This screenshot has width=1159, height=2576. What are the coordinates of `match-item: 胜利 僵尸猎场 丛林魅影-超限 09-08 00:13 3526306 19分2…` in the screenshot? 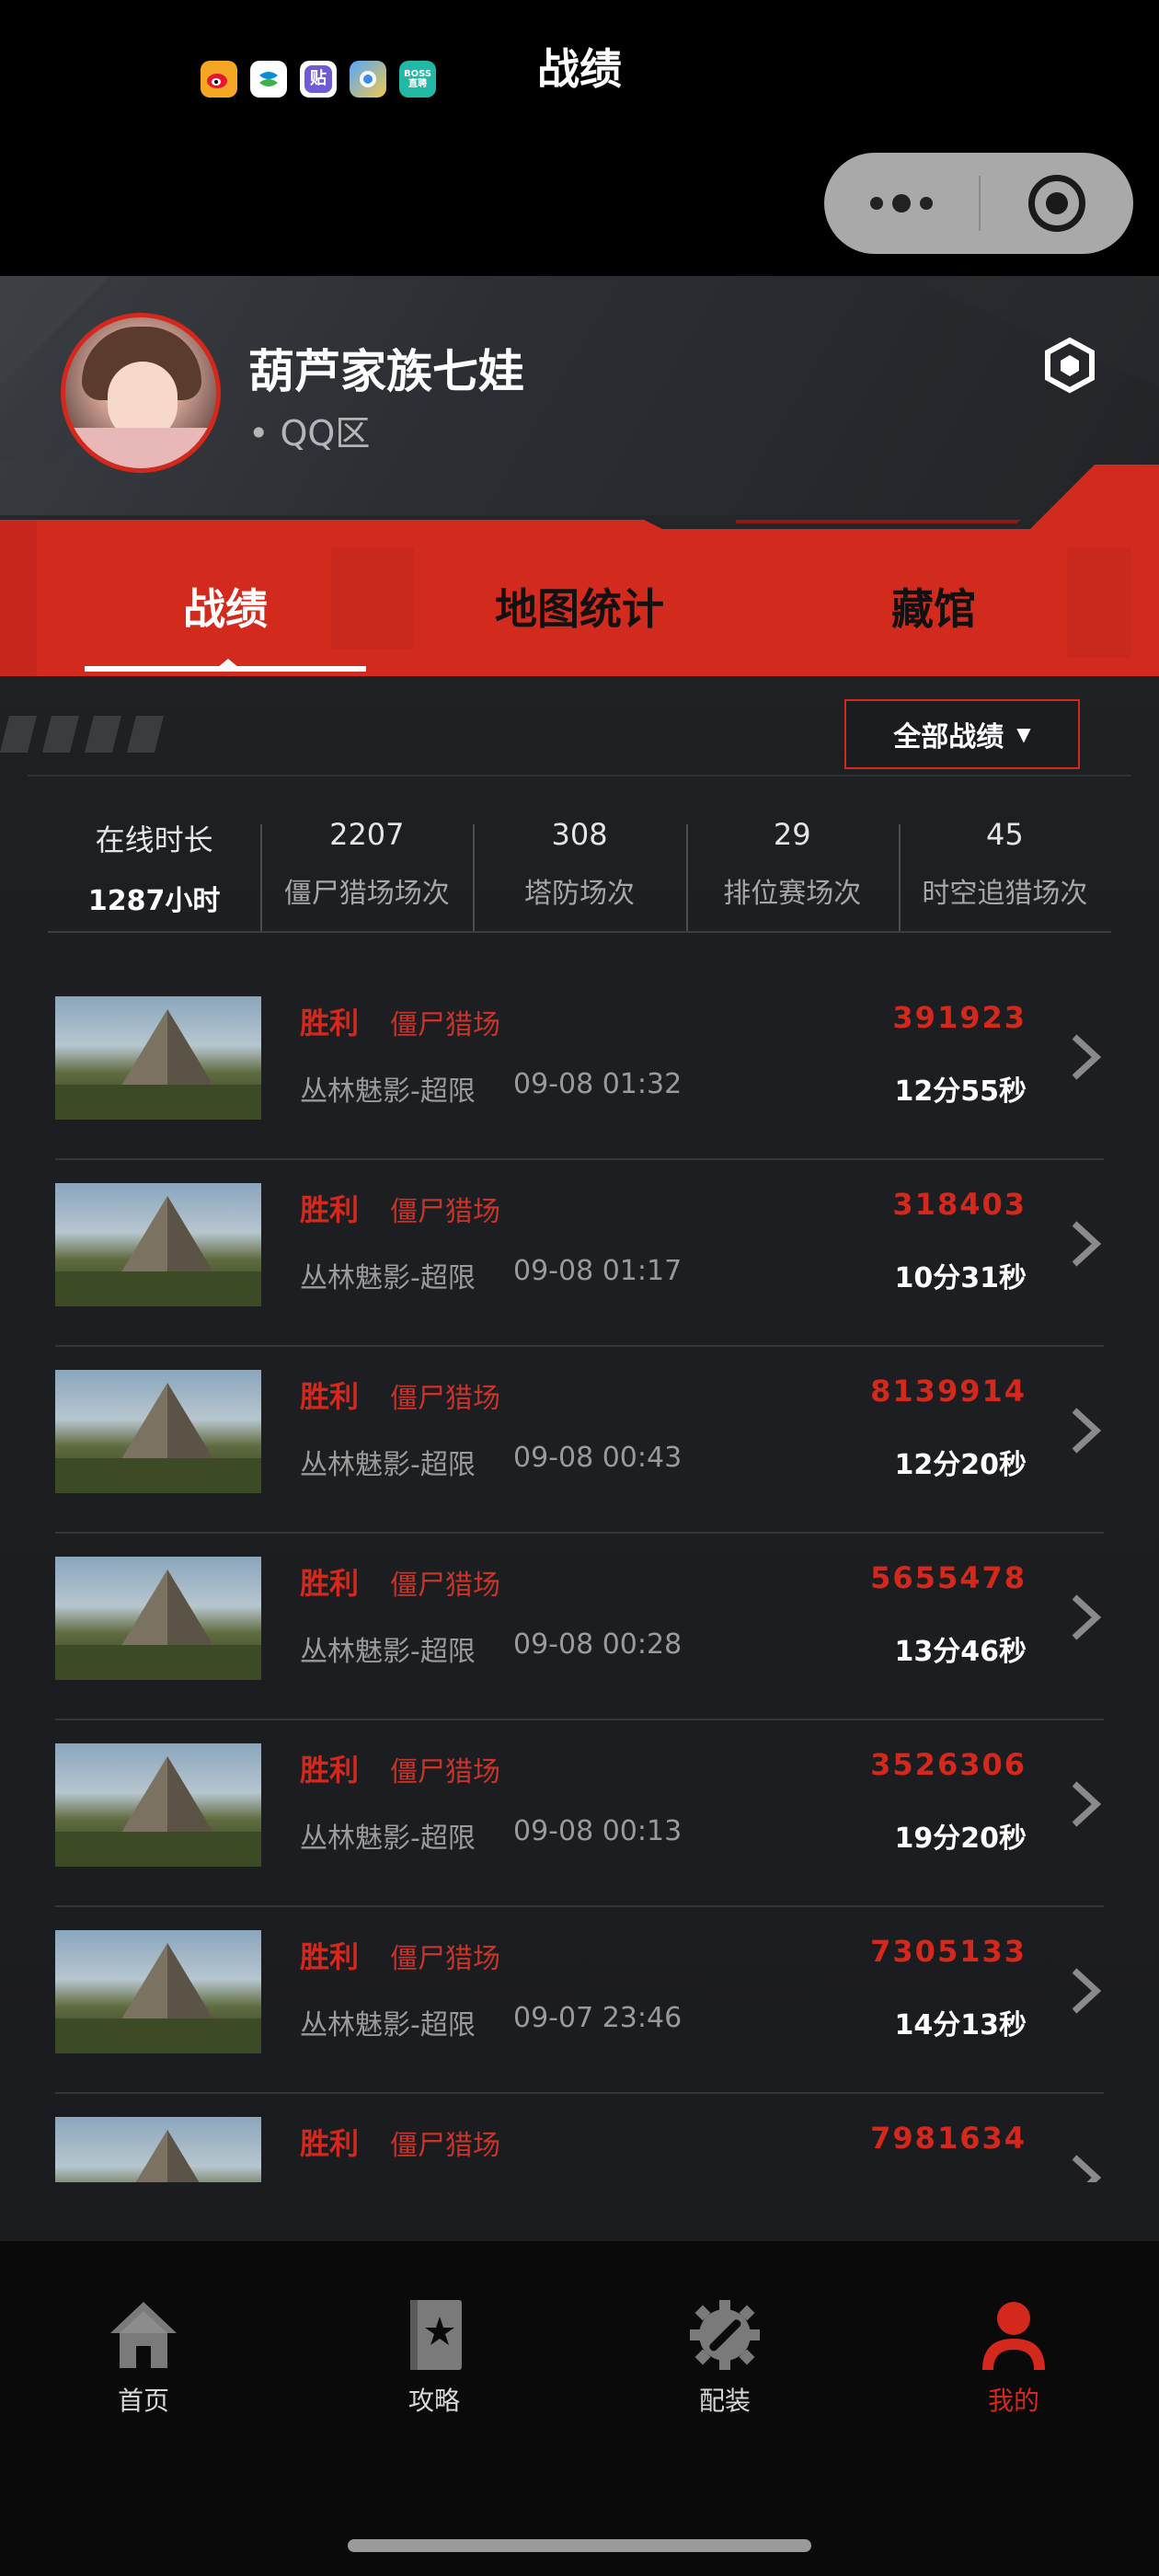 It's located at (579, 1813).